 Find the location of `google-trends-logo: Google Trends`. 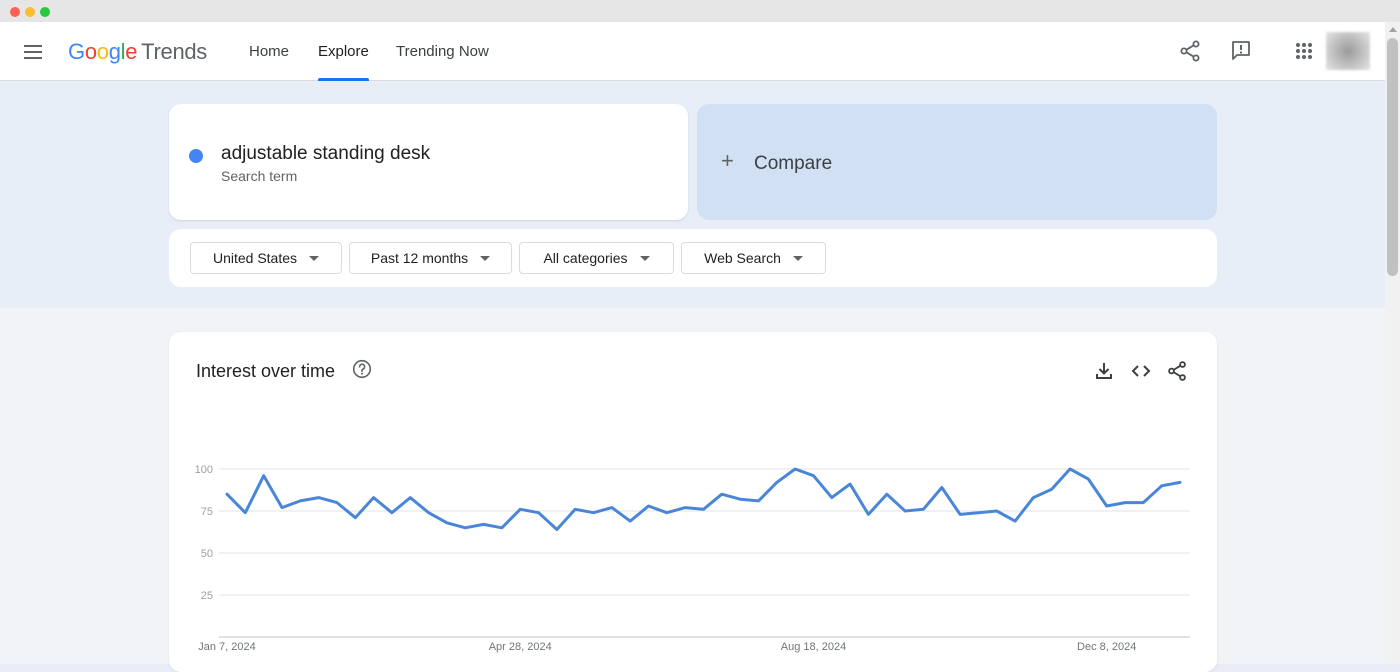

google-trends-logo: Google Trends is located at coordinates (137, 52).